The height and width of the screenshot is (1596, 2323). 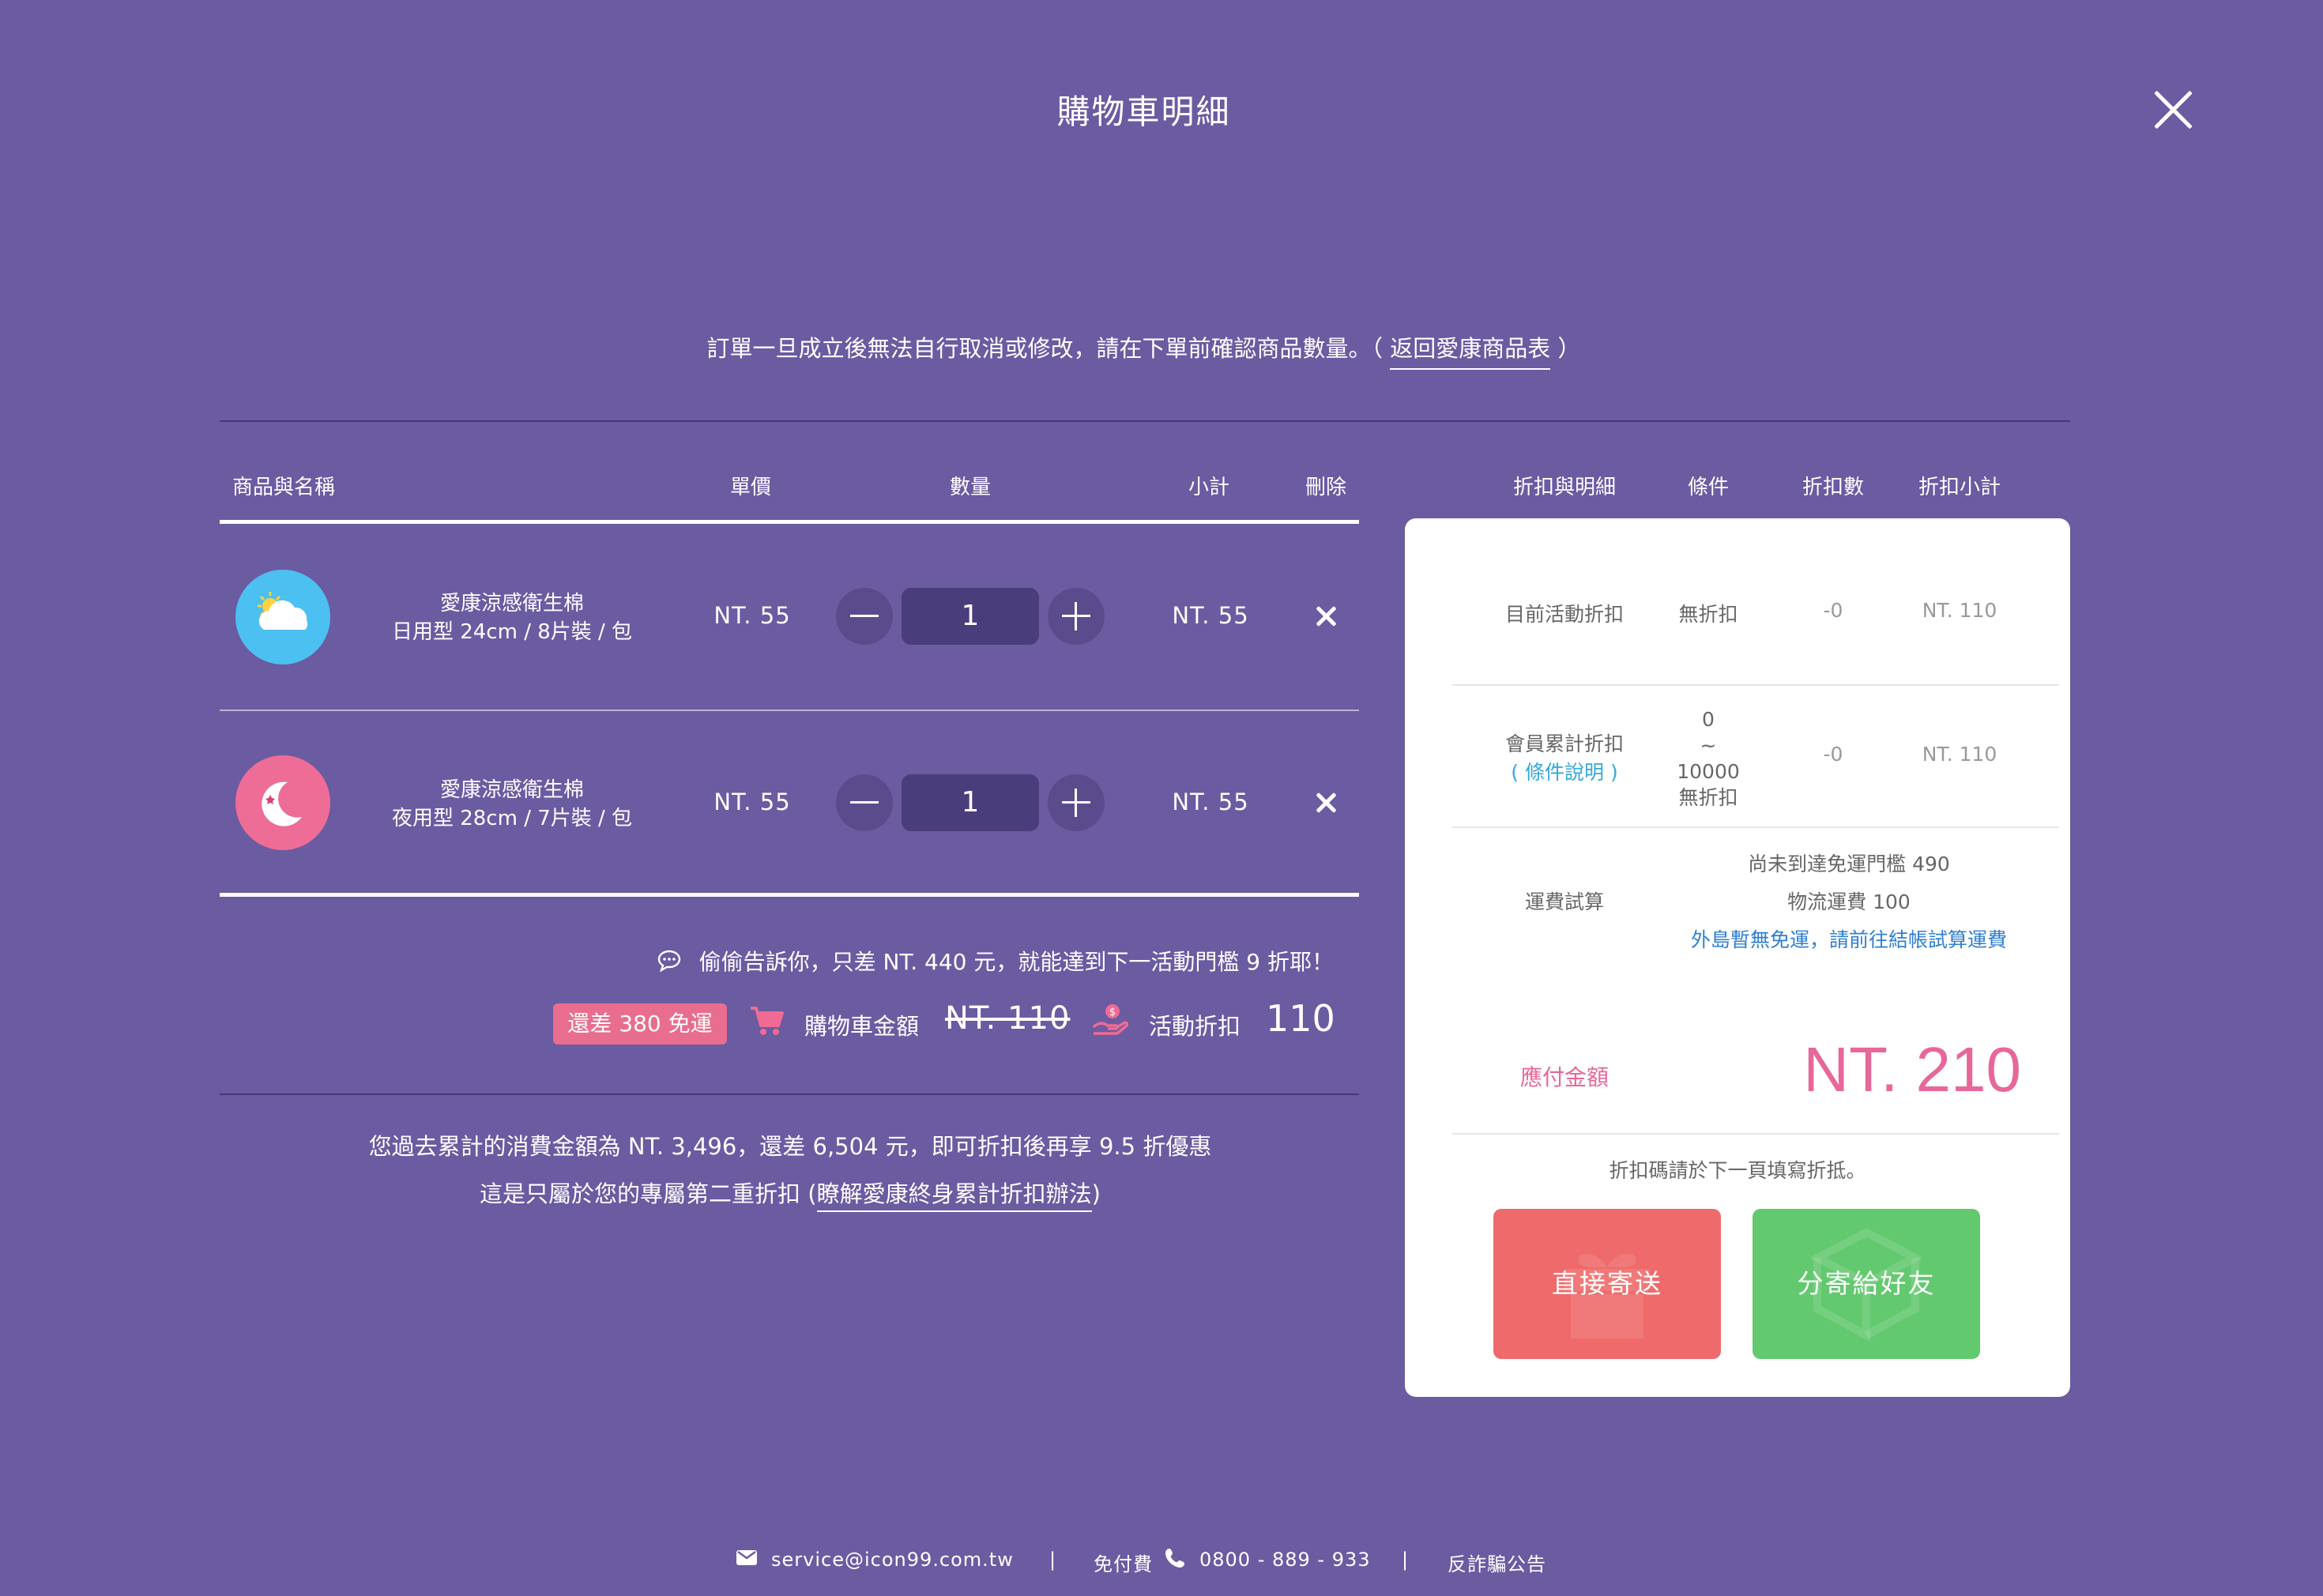 I want to click on condition-line: ~, so click(x=1709, y=746).